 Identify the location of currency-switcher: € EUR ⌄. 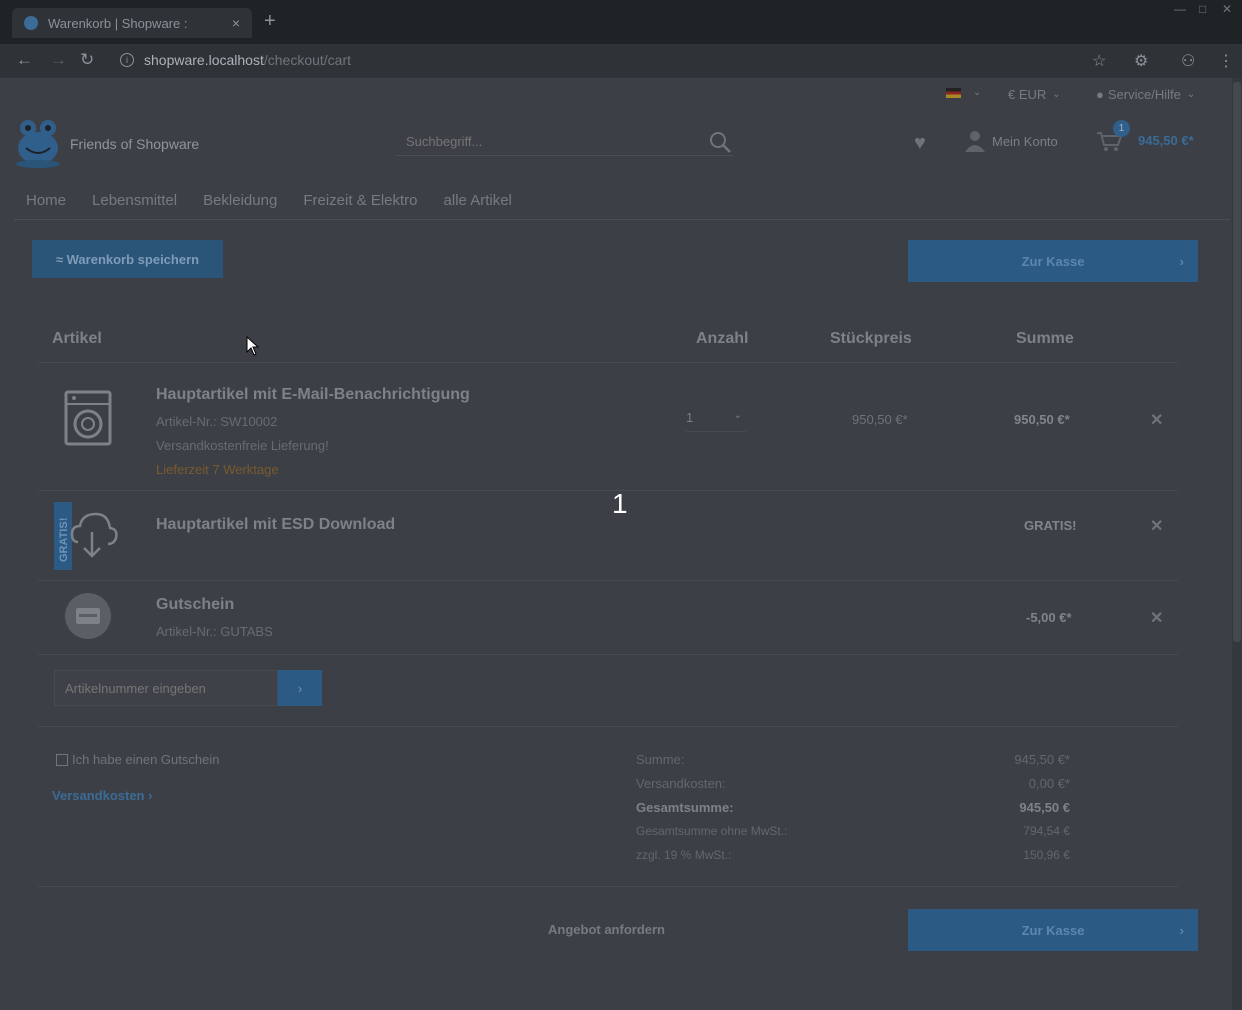
(1034, 94).